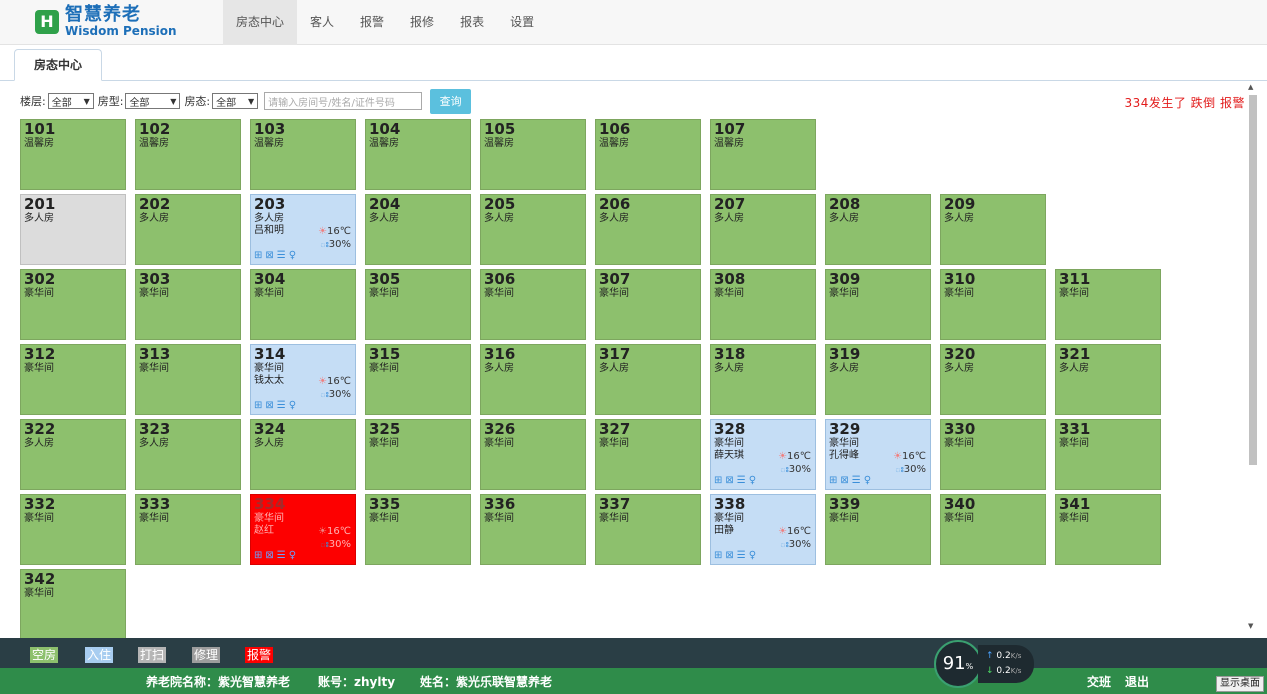  What do you see at coordinates (533, 154) in the screenshot?
I see `room-tile-105: 105 温馨房` at bounding box center [533, 154].